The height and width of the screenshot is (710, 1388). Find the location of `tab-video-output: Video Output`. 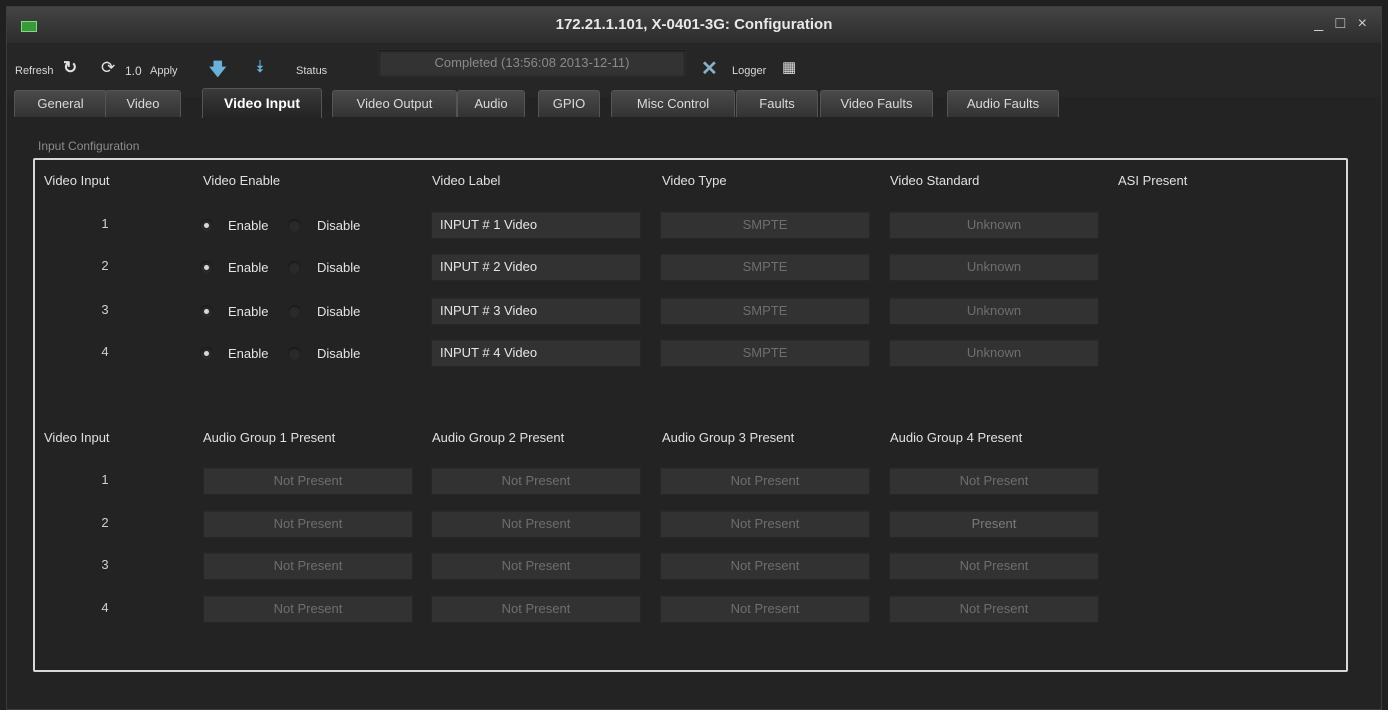

tab-video-output: Video Output is located at coordinates (394, 103).